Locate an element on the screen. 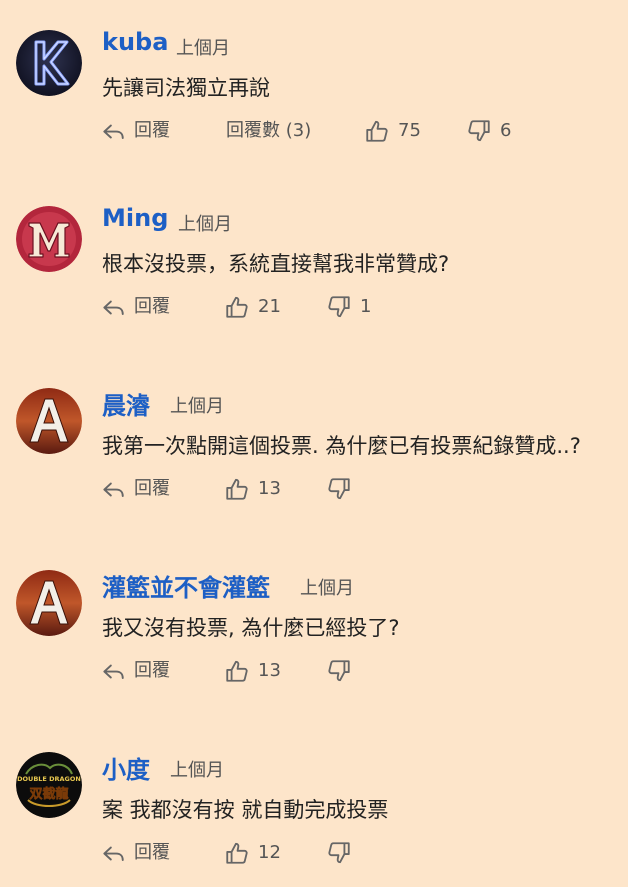 This screenshot has width=628, height=887. comment-text: 我又沒有投票, 為什麼已經投了? is located at coordinates (251, 628).